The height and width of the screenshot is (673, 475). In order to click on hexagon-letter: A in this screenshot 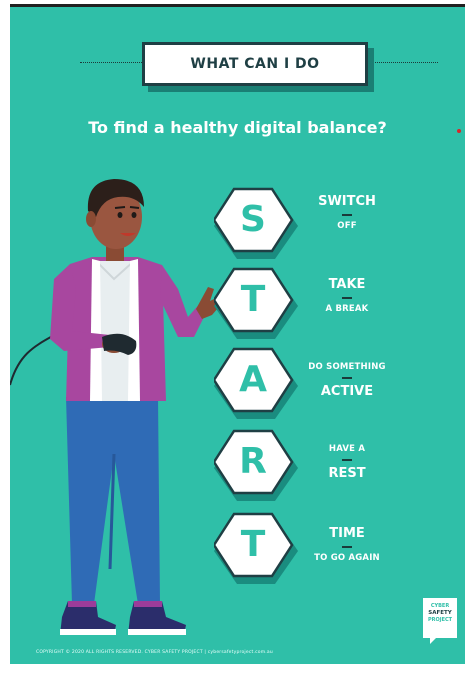, I will do `click(253, 379)`.